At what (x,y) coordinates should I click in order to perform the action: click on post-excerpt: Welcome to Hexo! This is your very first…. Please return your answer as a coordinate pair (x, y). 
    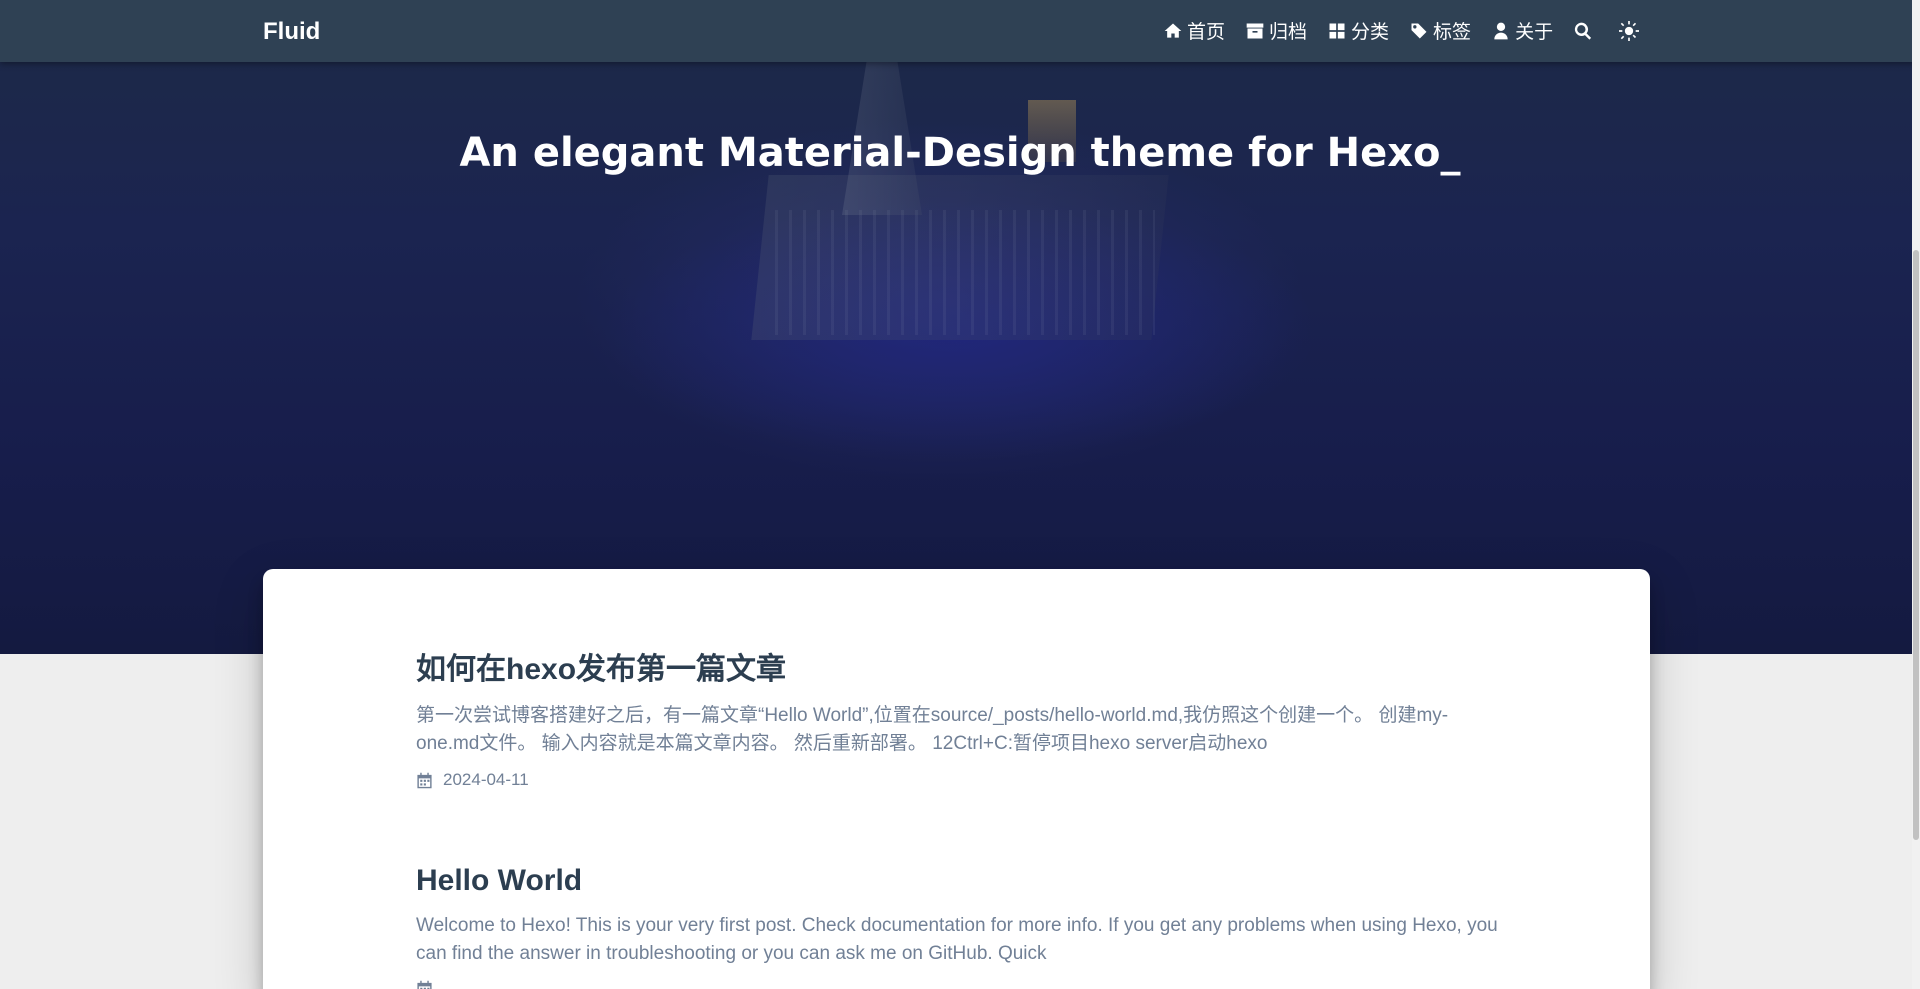
    Looking at the image, I should click on (958, 940).